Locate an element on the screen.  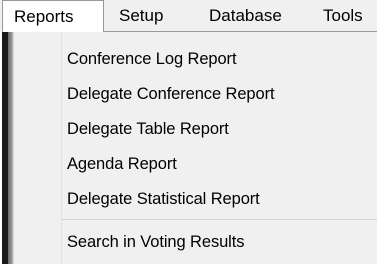
menu-reports: Reports is located at coordinates (53, 16).